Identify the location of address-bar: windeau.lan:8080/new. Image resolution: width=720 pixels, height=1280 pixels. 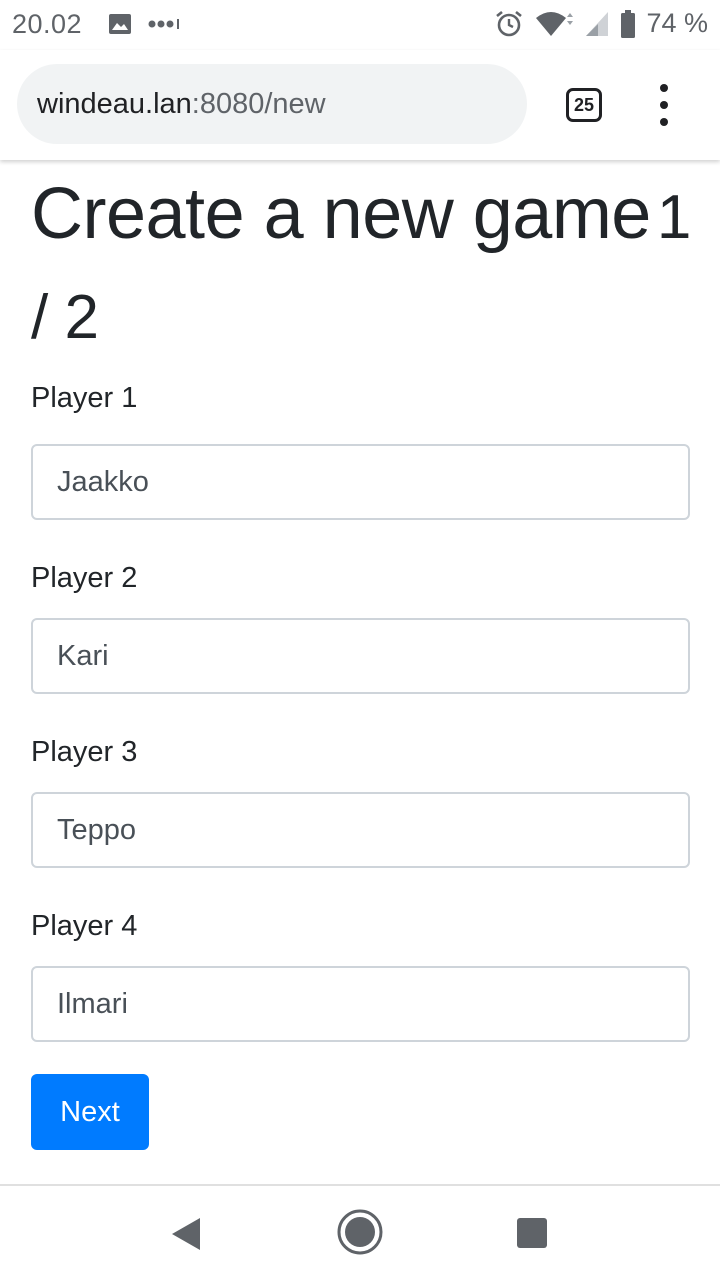
(272, 104).